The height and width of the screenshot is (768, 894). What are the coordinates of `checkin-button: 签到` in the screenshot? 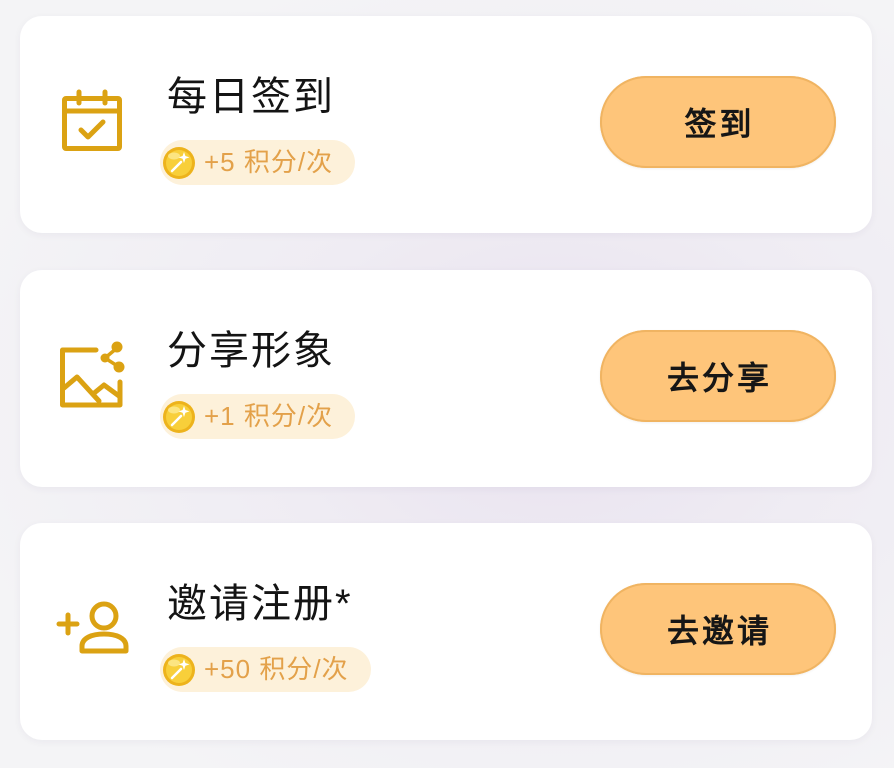 It's located at (718, 122).